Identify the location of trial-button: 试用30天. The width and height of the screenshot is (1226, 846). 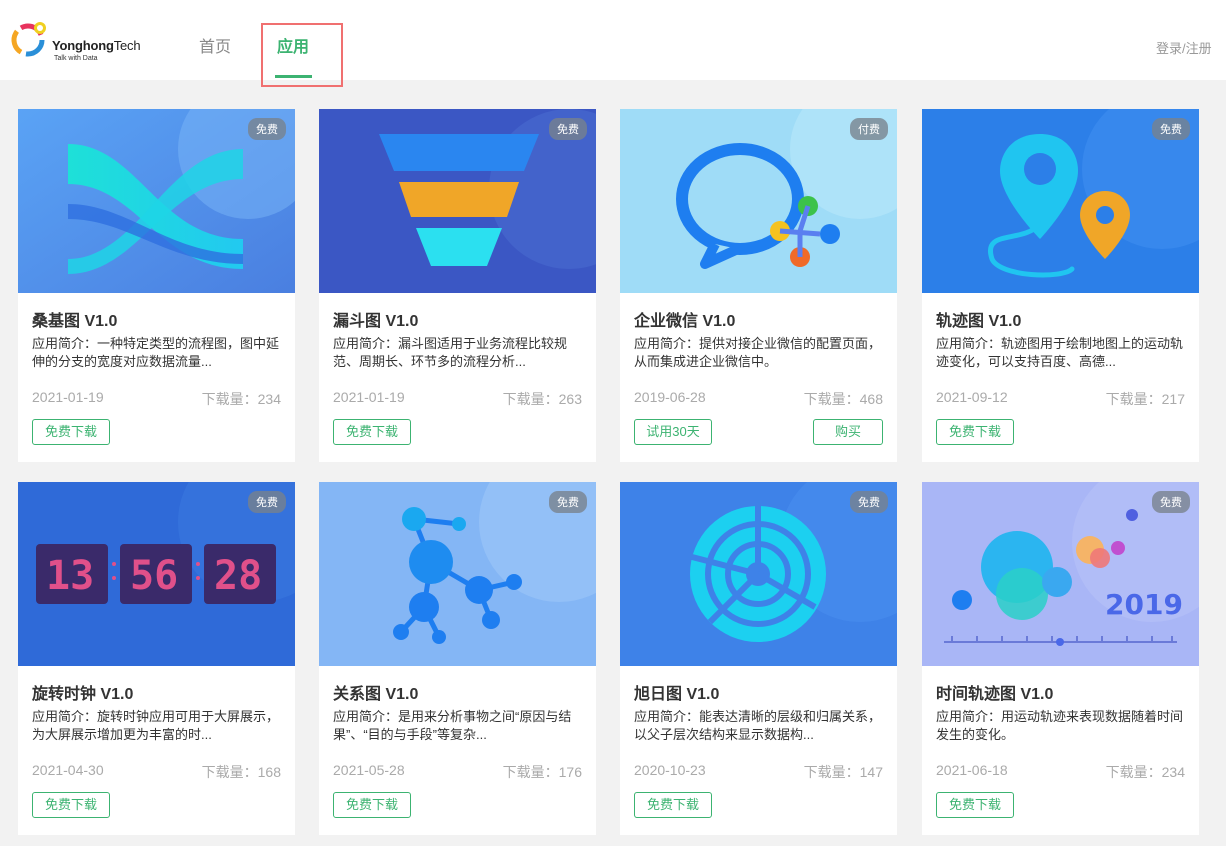
(673, 432).